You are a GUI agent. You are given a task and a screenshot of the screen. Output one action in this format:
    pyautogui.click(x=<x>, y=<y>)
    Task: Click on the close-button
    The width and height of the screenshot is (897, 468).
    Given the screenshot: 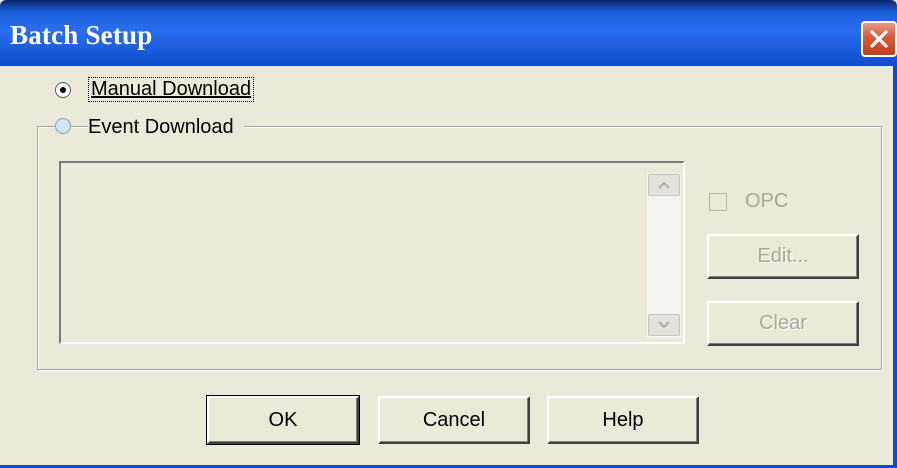 What is the action you would take?
    pyautogui.click(x=879, y=39)
    